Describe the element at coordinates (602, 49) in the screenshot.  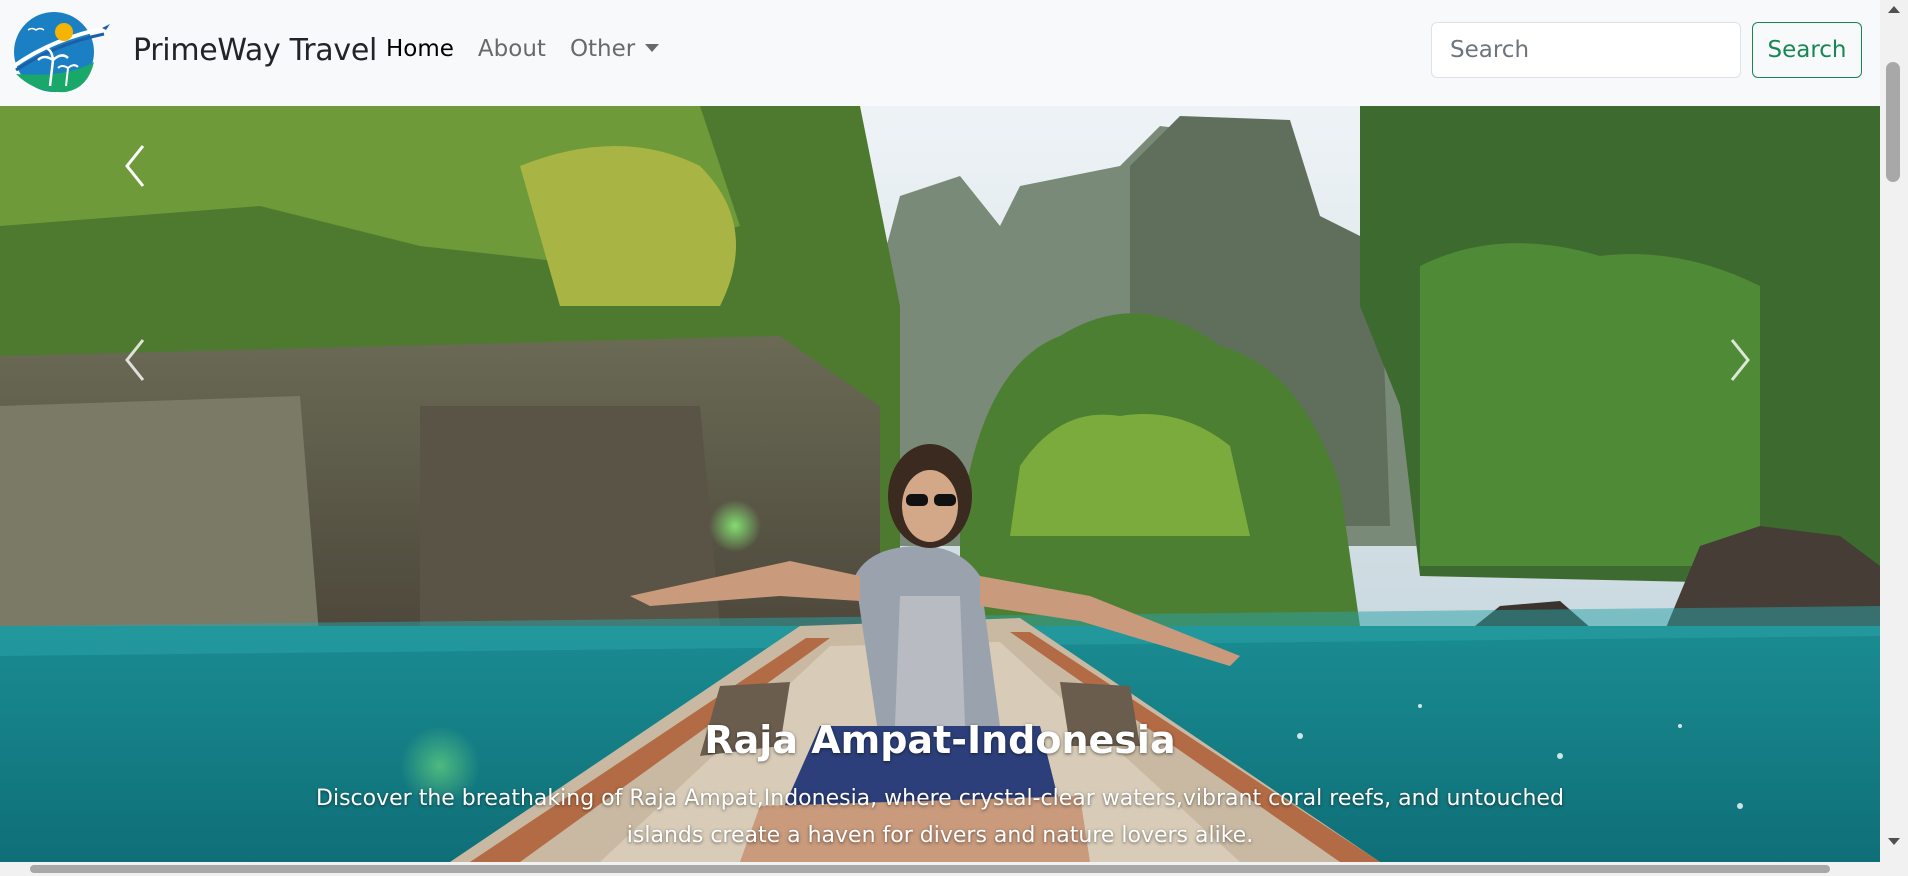
I see `nav-other-label: Other` at that location.